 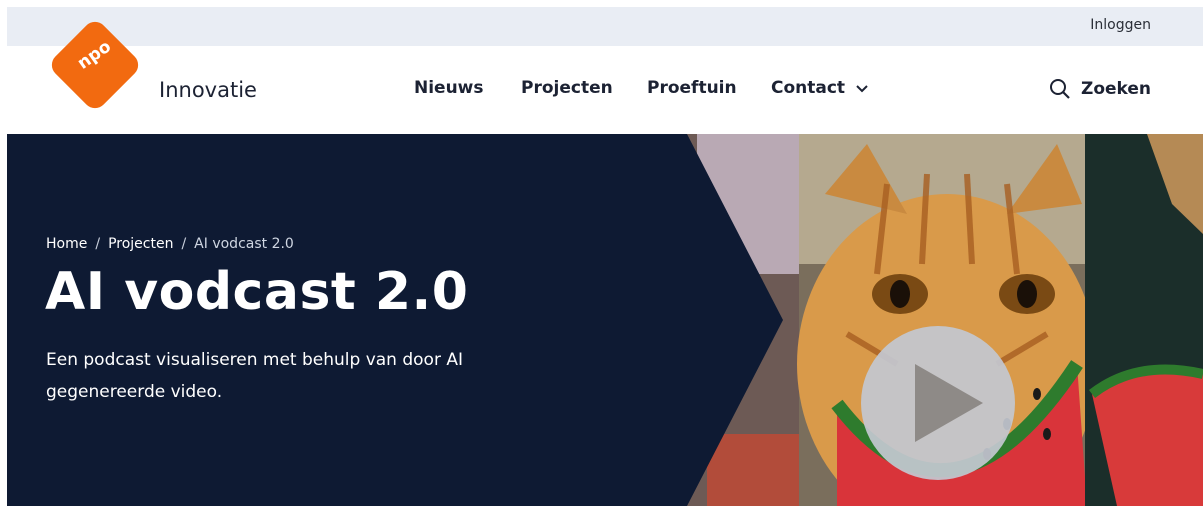 I want to click on breadcrumb-home: Home, so click(x=66, y=244).